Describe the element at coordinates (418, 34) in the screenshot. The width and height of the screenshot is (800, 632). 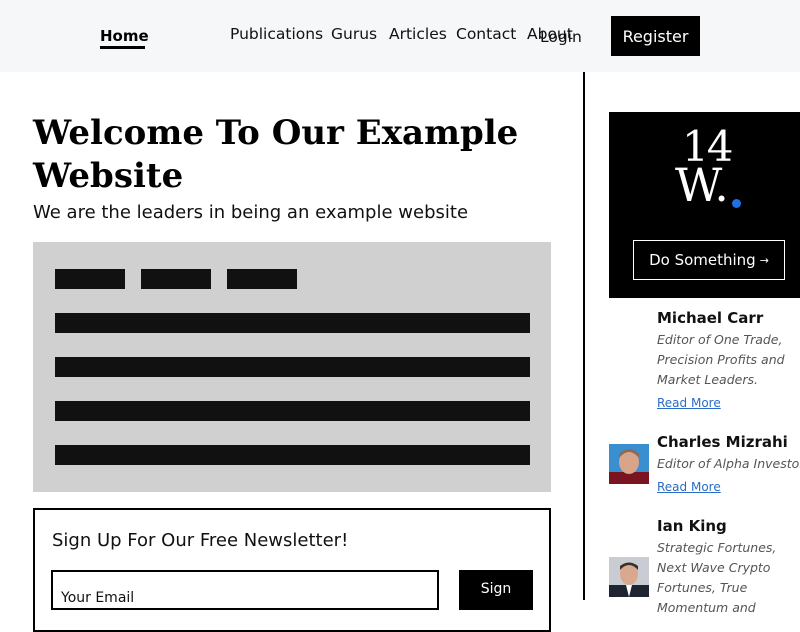
I see `nav-articles-link: Articles` at that location.